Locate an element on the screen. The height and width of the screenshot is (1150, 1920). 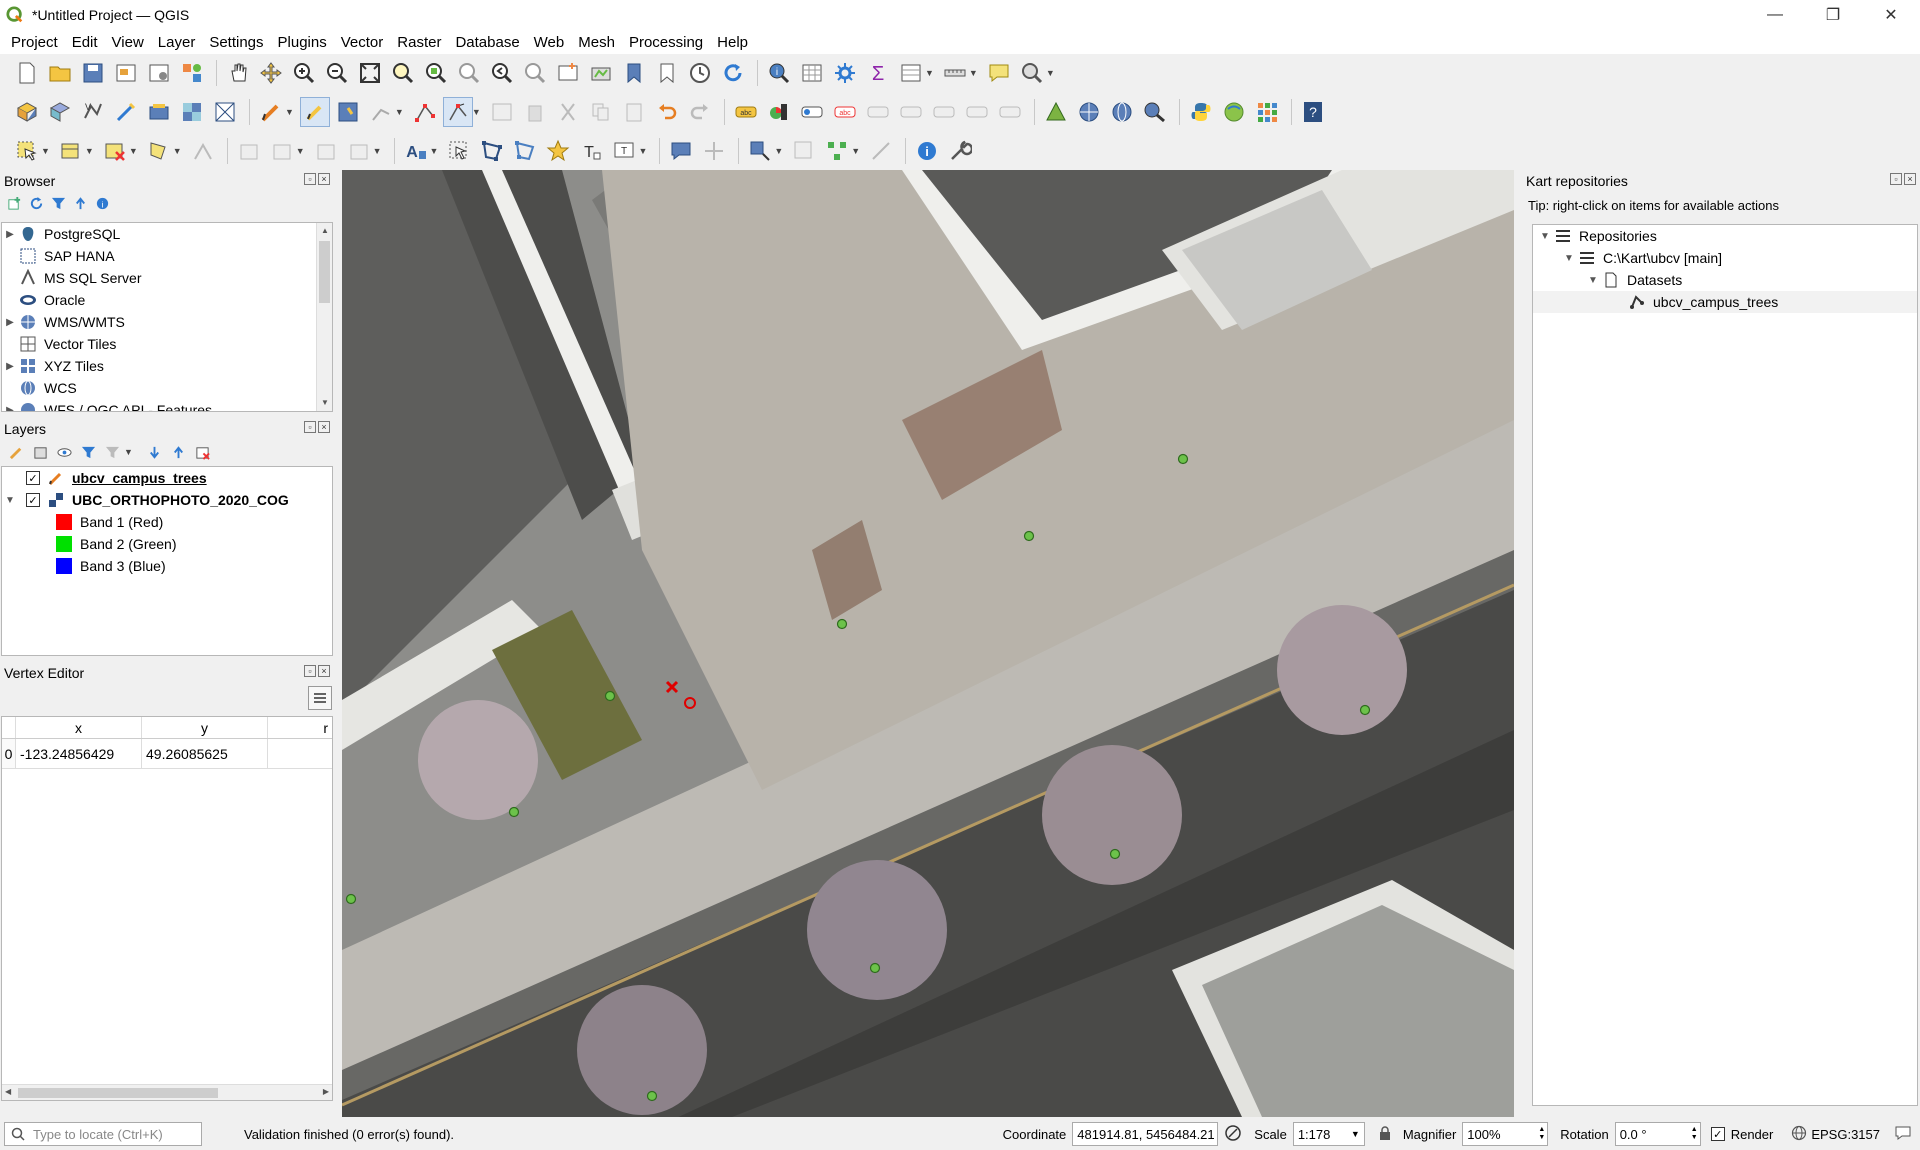
menu-layer: Layer is located at coordinates (177, 42).